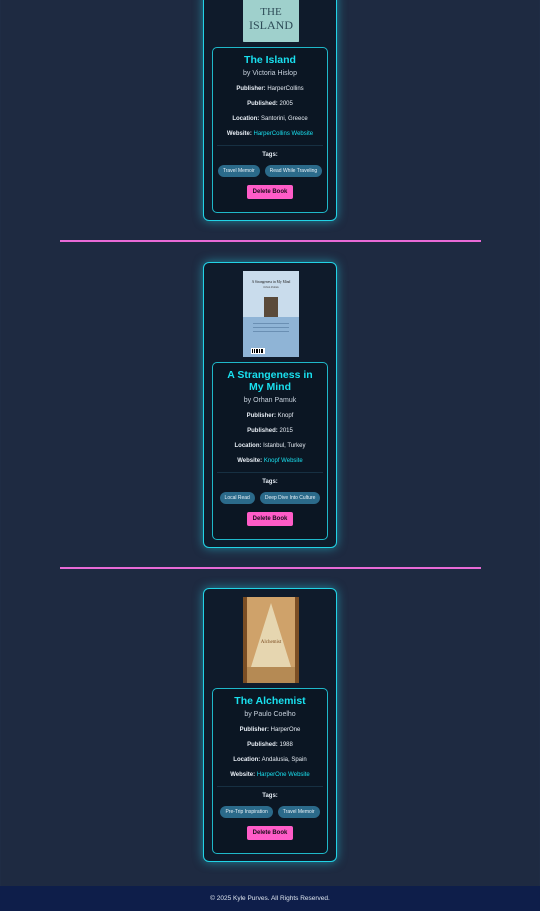 The height and width of the screenshot is (911, 540). I want to click on book-title: The Island, so click(270, 60).